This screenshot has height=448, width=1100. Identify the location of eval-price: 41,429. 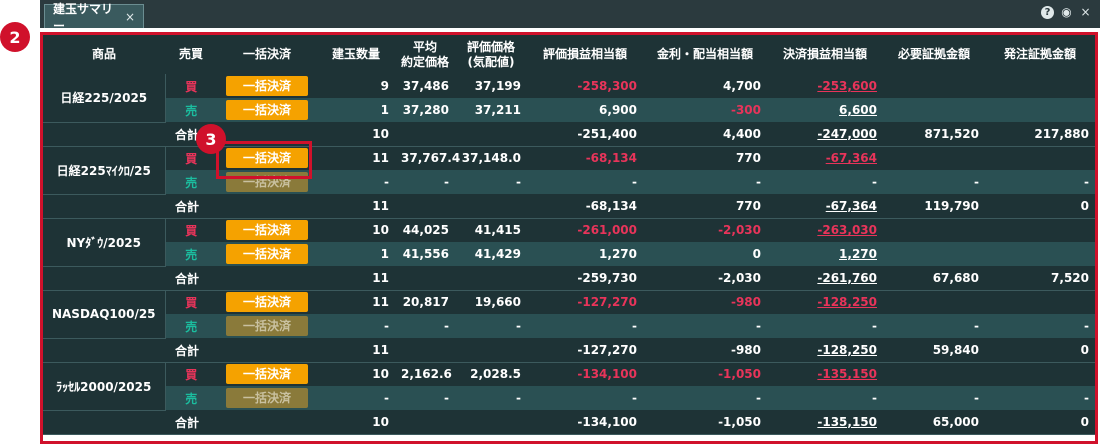
(491, 254).